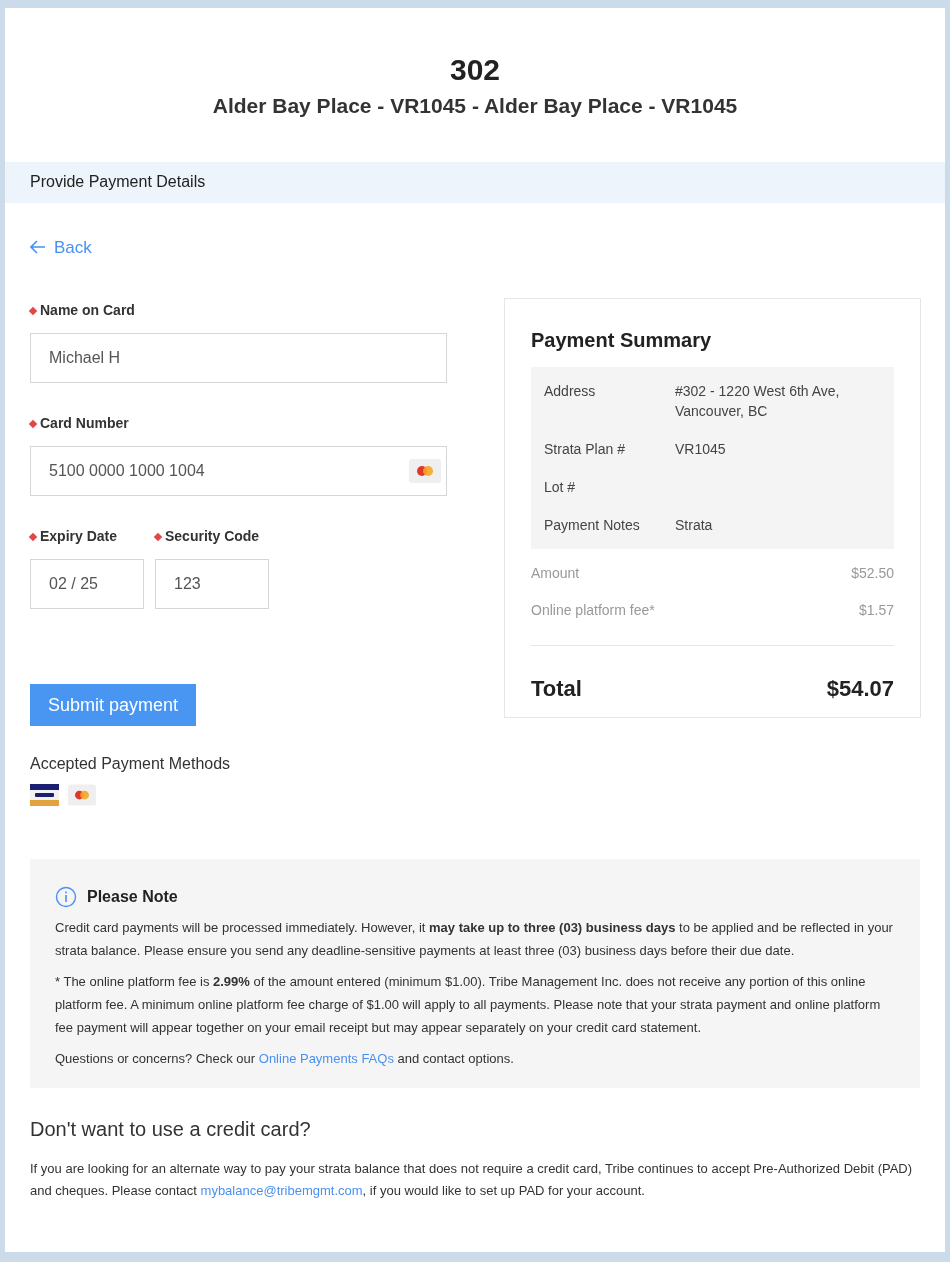 This screenshot has width=950, height=1262. Describe the element at coordinates (592, 526) in the screenshot. I see `detail-label: Payment Notes` at that location.